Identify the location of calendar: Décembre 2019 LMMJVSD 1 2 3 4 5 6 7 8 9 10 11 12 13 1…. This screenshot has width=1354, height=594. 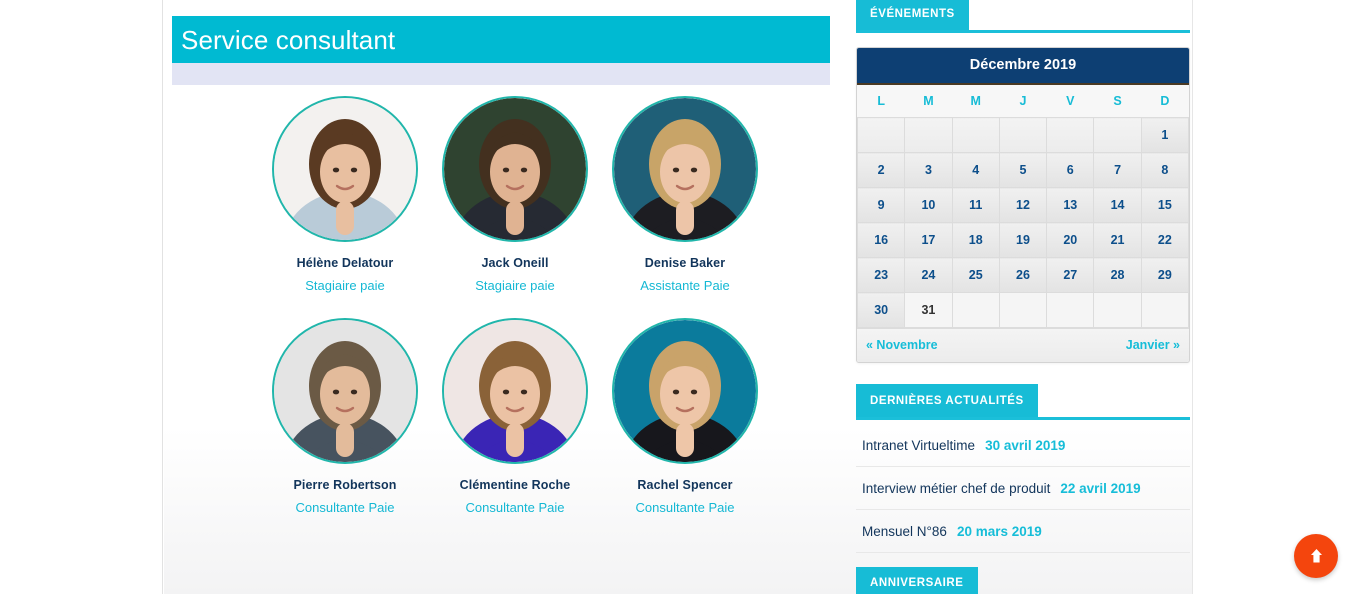
(1023, 205).